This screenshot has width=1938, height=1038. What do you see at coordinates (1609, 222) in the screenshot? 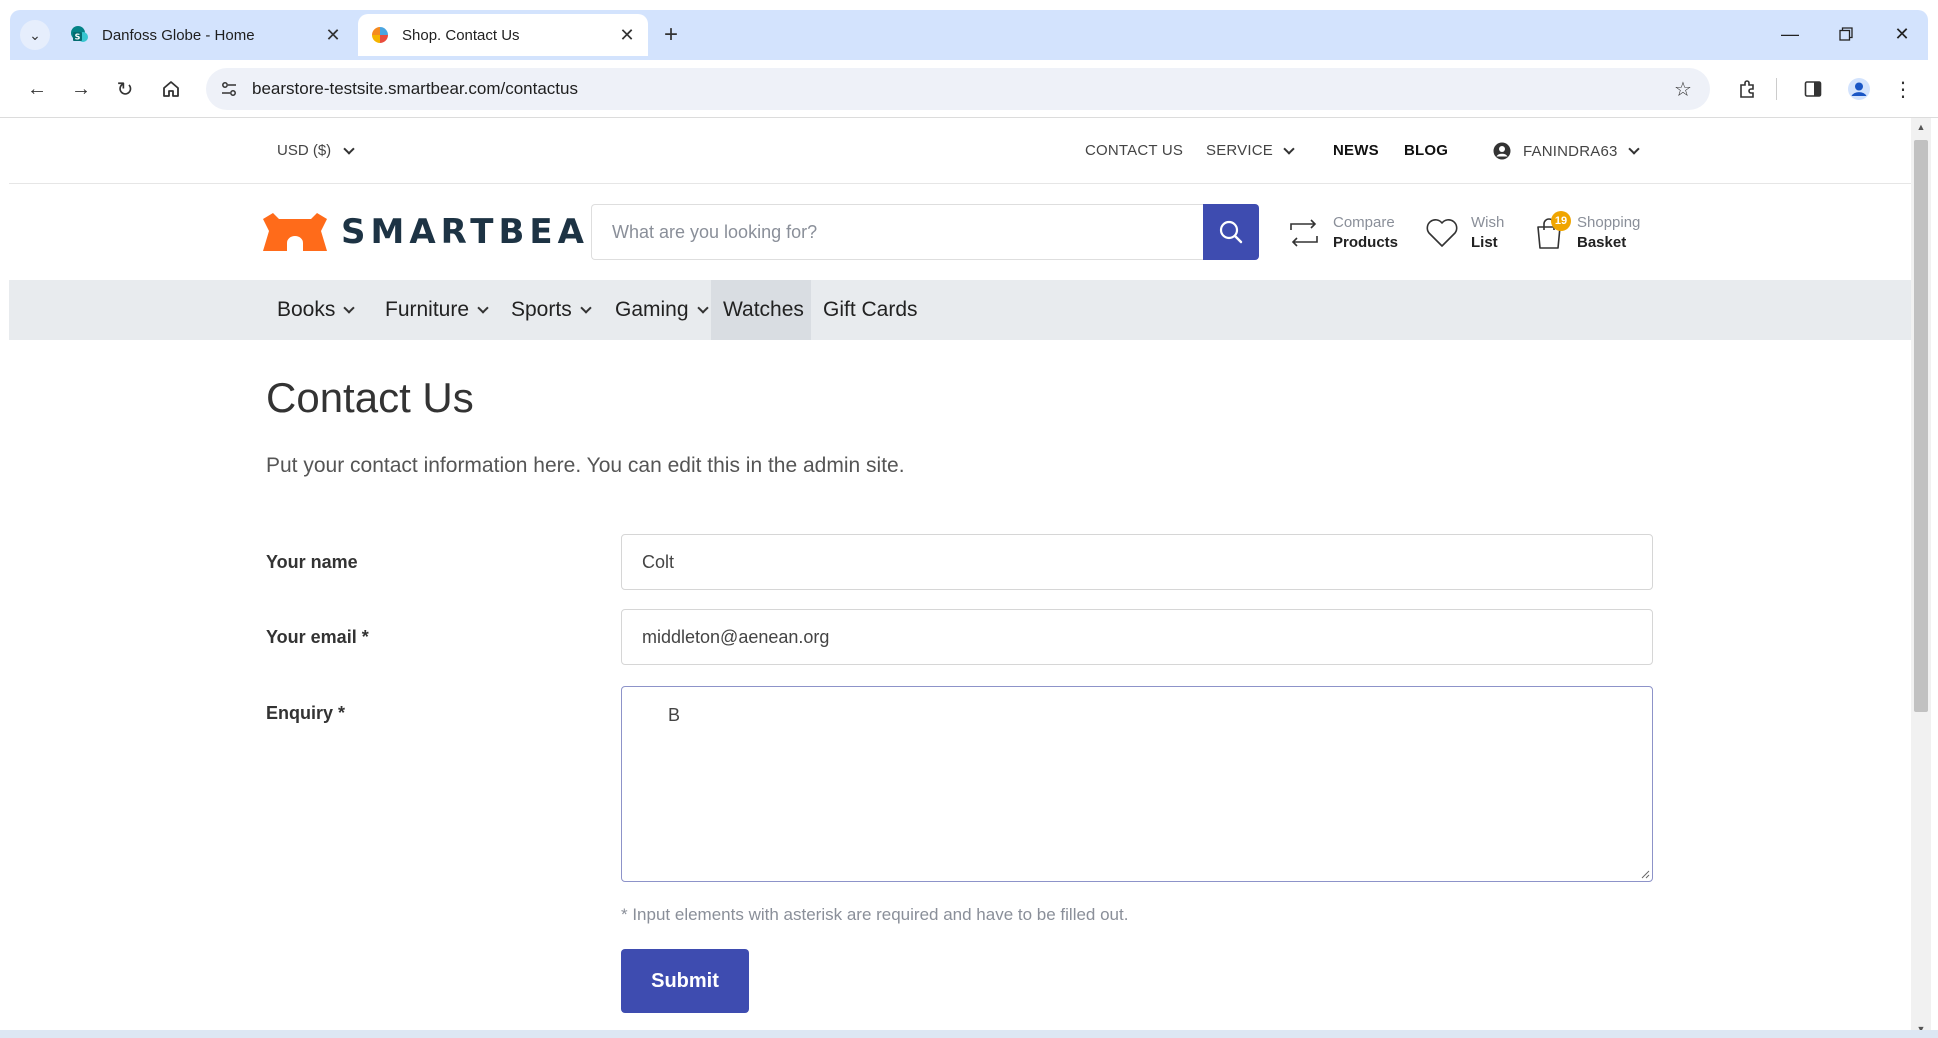
I see `basket-top-label: Shopping` at bounding box center [1609, 222].